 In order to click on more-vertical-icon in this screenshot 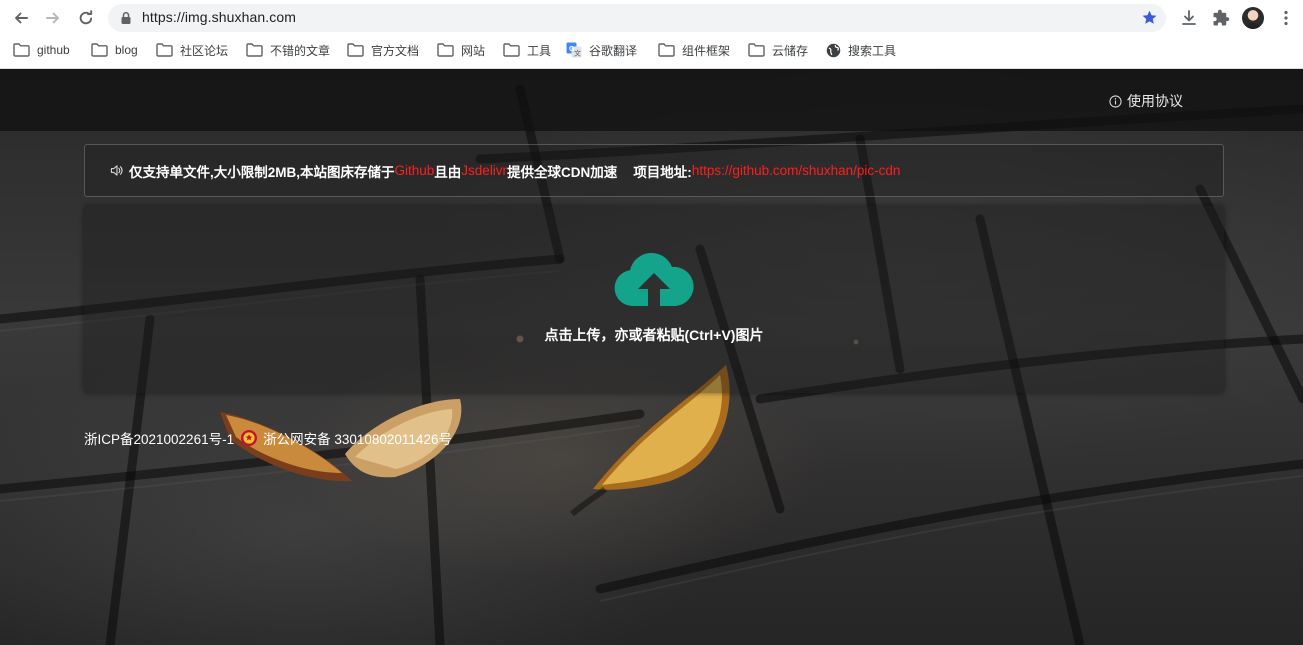, I will do `click(1286, 18)`.